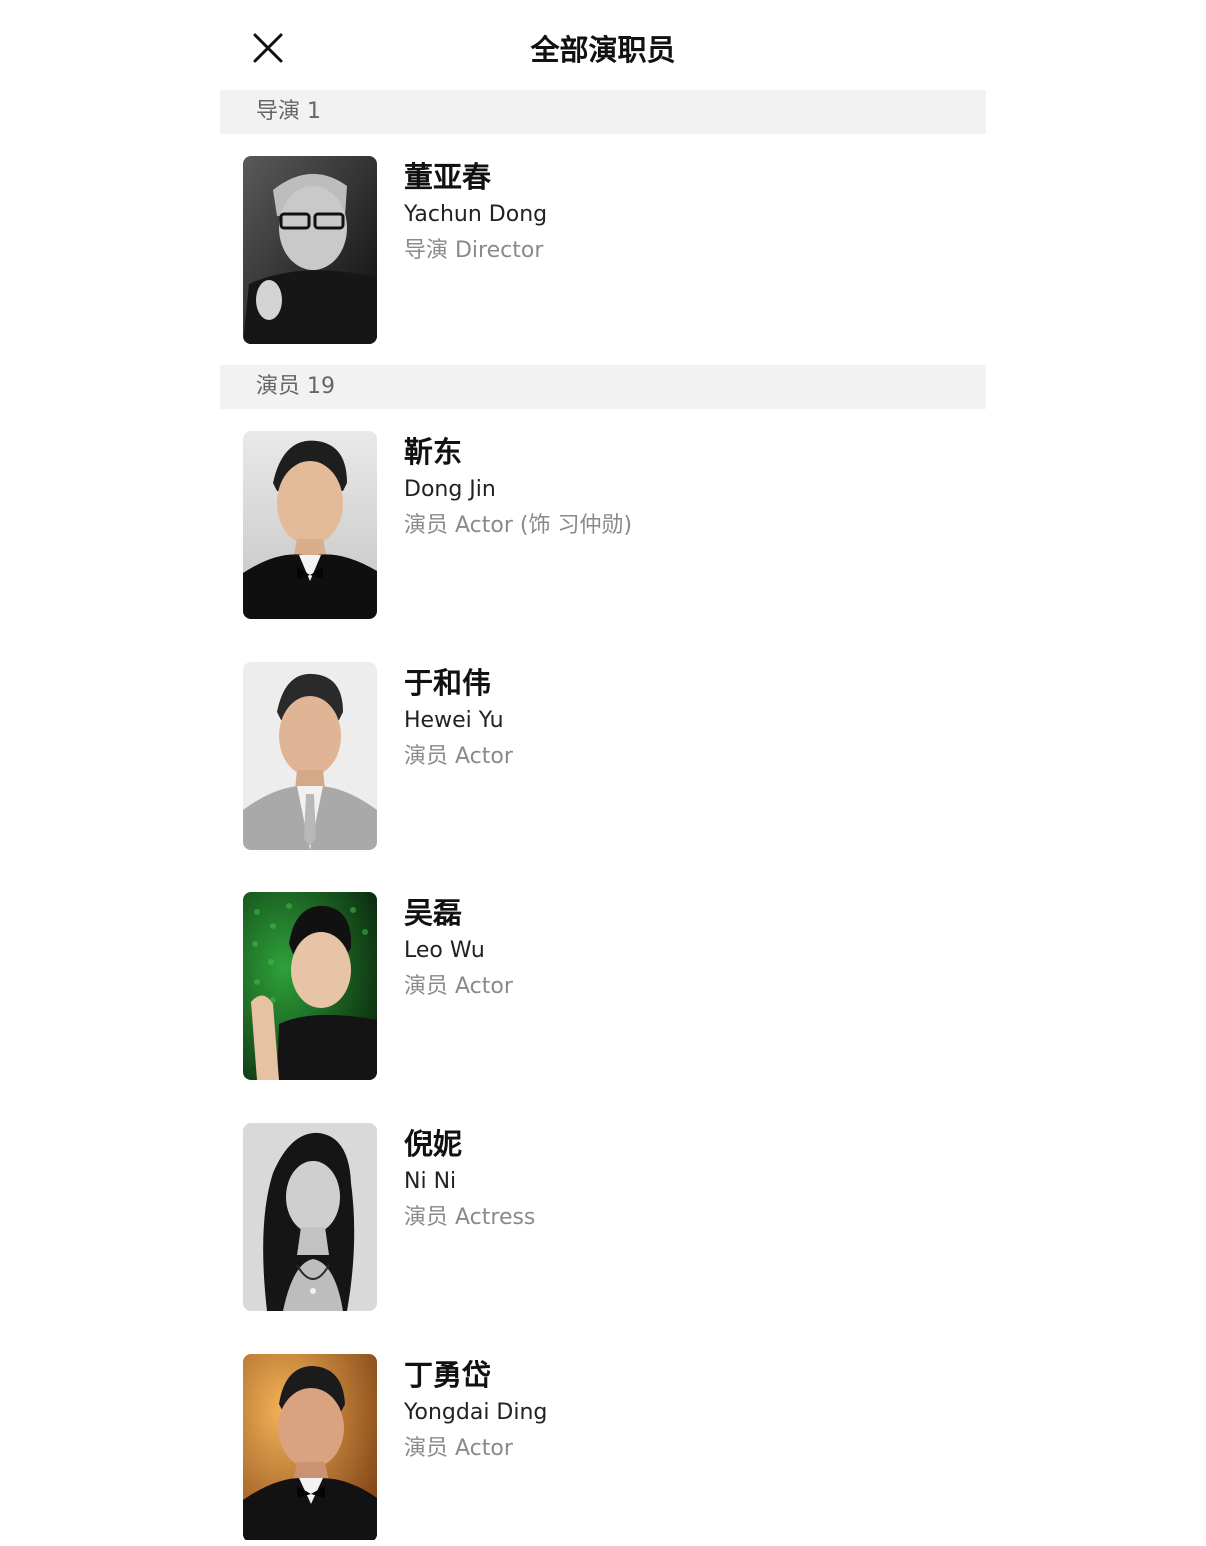 Image resolution: width=1206 pixels, height=1546 pixels. Describe the element at coordinates (448, 683) in the screenshot. I see `person-name-zh: 于和伟` at that location.